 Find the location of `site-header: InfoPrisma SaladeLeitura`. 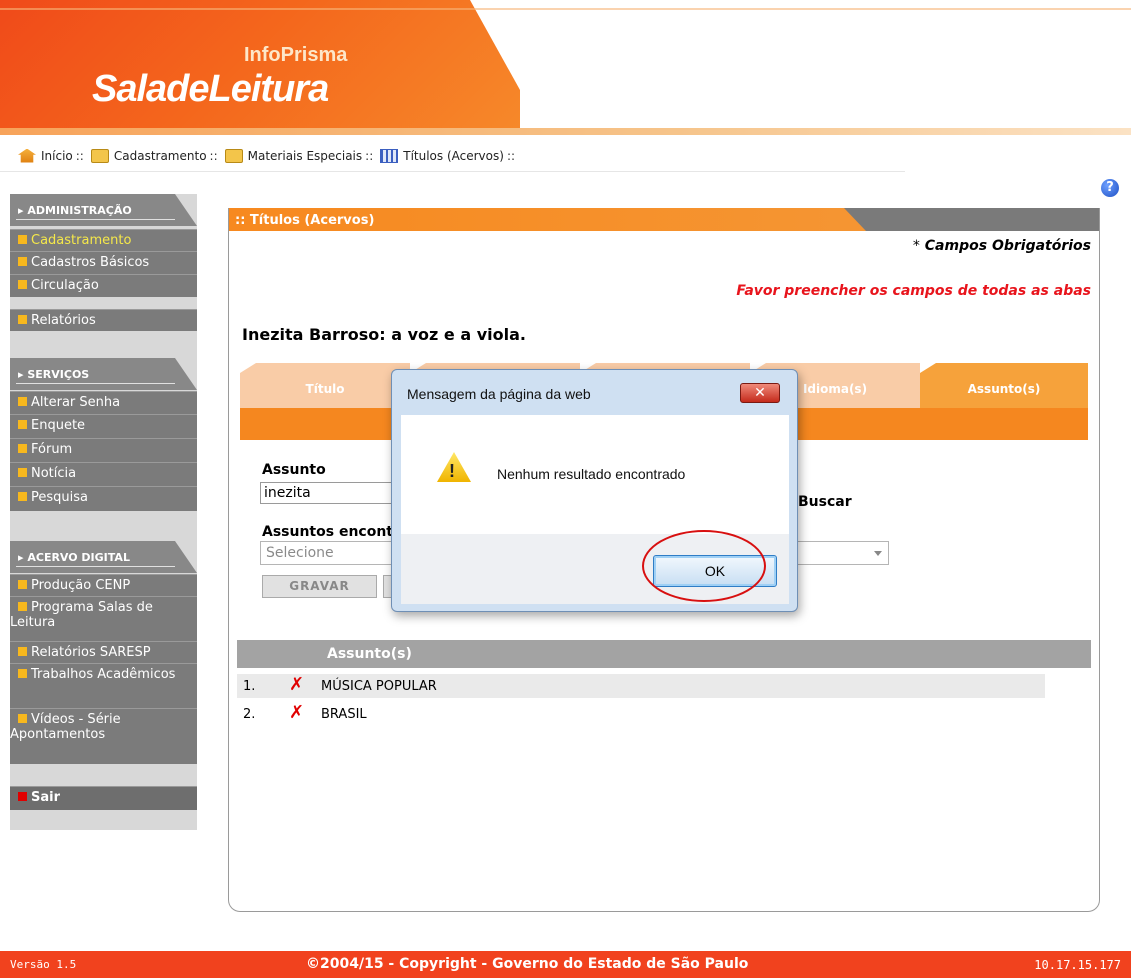

site-header: InfoPrisma SaladeLeitura is located at coordinates (565, 67).